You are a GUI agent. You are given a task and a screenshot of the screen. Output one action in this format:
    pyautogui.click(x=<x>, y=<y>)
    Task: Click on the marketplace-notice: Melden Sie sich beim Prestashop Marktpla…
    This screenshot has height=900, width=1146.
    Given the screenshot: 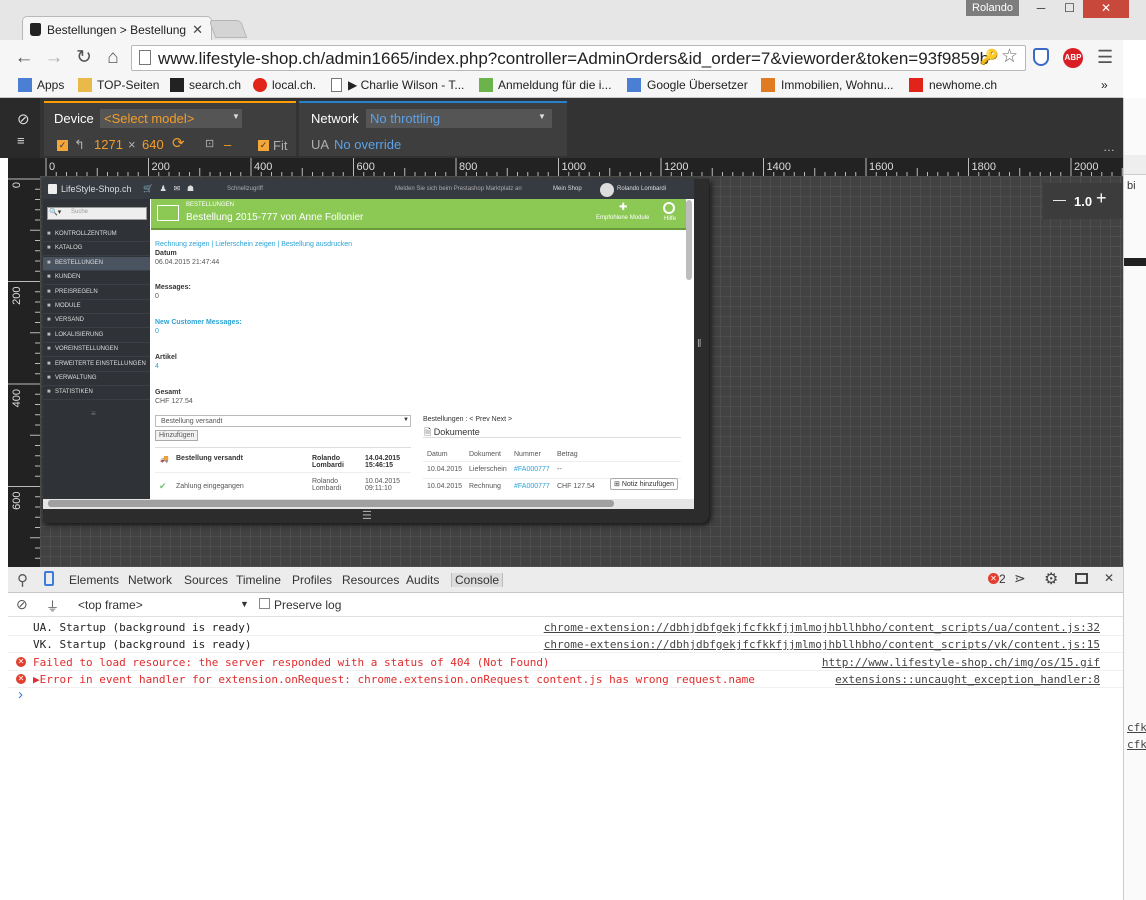 What is the action you would take?
    pyautogui.click(x=458, y=189)
    